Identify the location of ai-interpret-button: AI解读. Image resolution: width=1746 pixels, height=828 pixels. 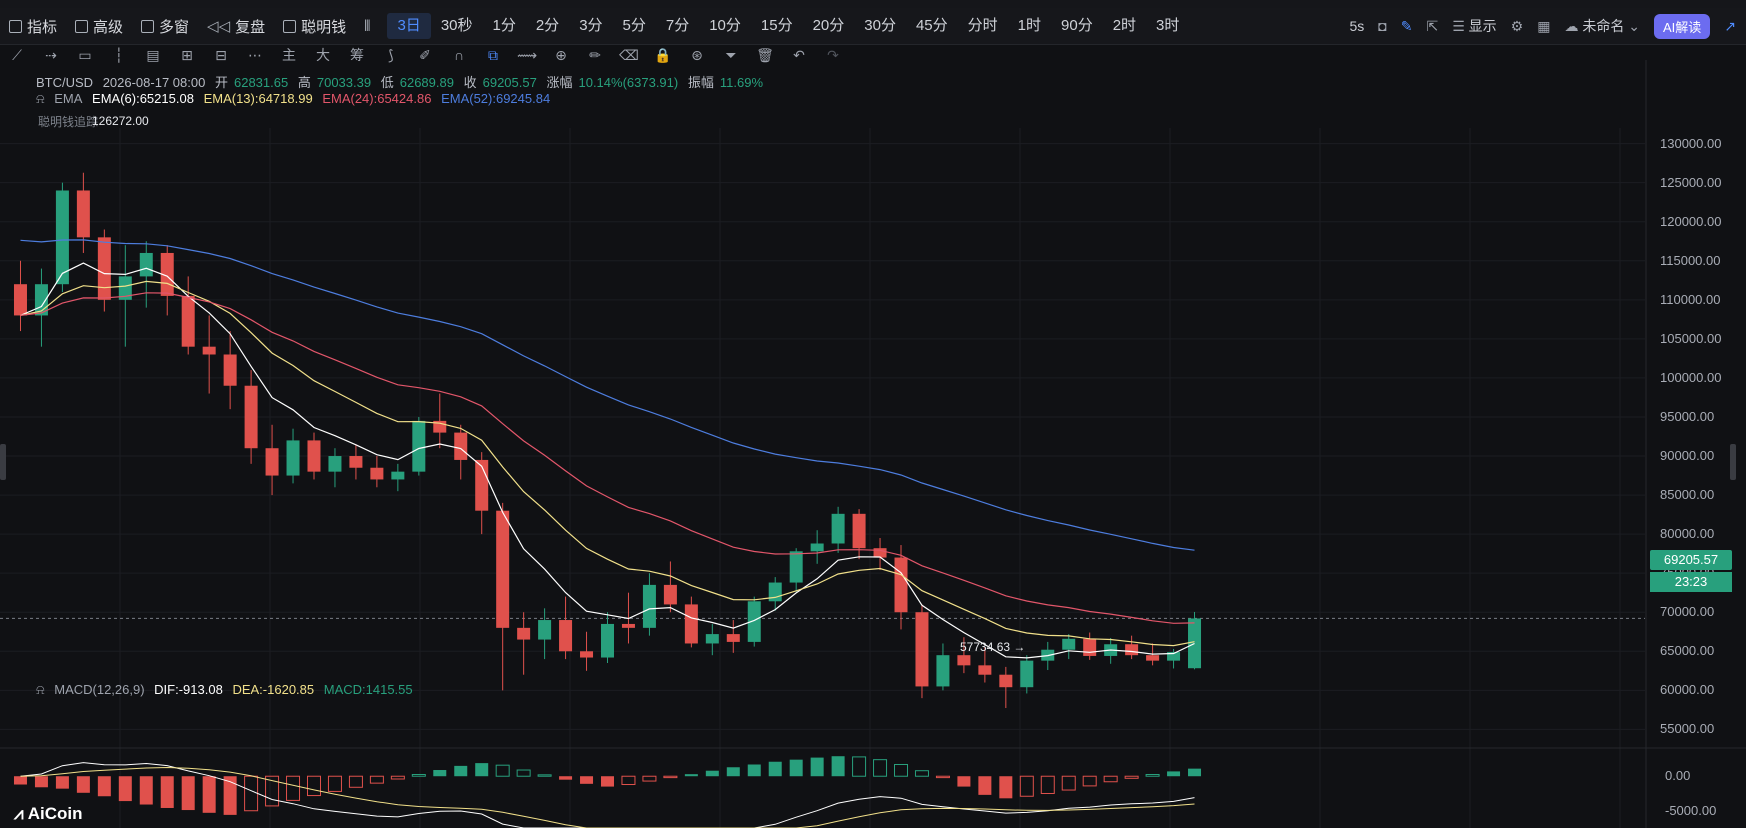
(1682, 26).